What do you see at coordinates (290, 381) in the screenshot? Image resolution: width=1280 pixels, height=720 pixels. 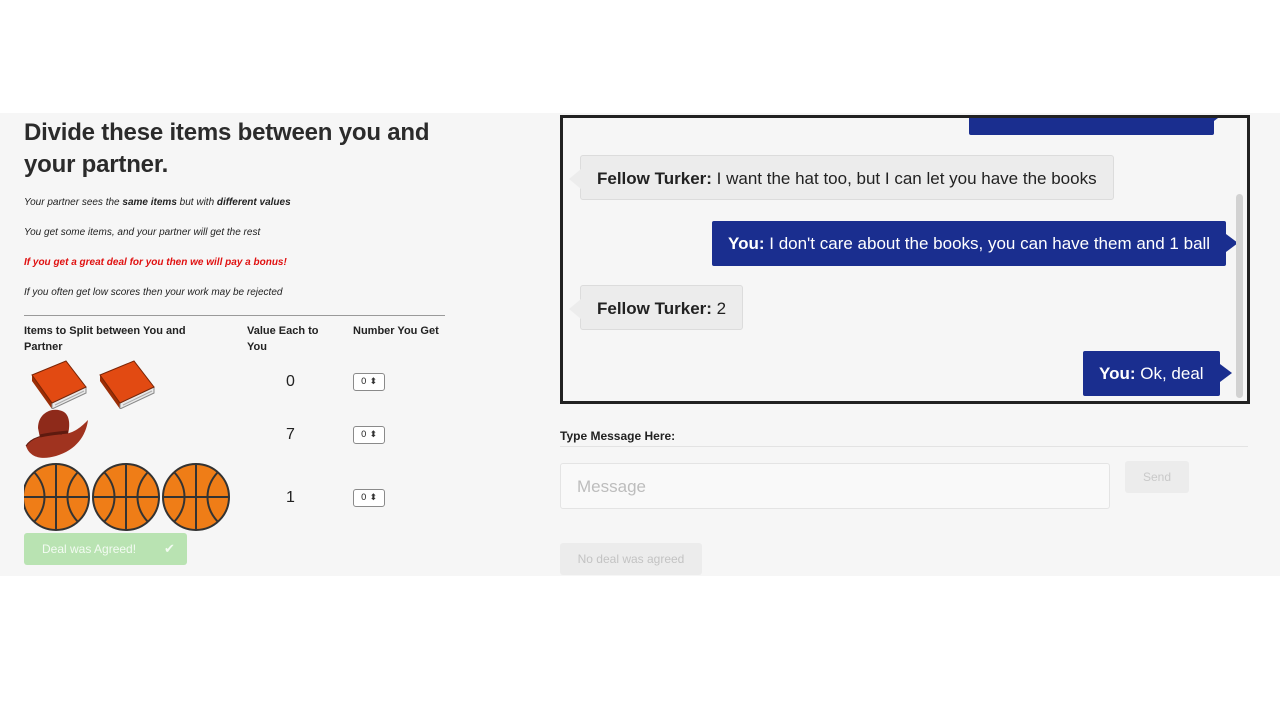 I see `value-books: 0` at bounding box center [290, 381].